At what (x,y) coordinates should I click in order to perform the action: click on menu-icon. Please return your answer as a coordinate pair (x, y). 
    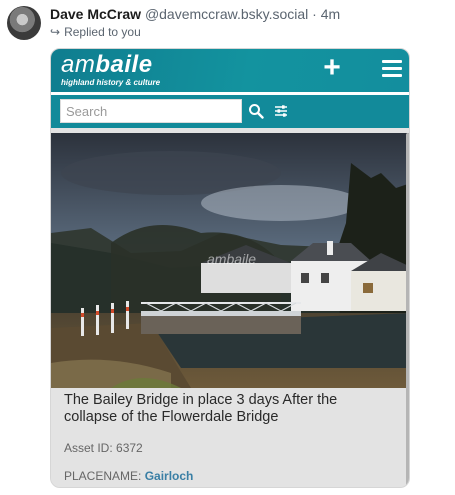
    Looking at the image, I should click on (392, 68).